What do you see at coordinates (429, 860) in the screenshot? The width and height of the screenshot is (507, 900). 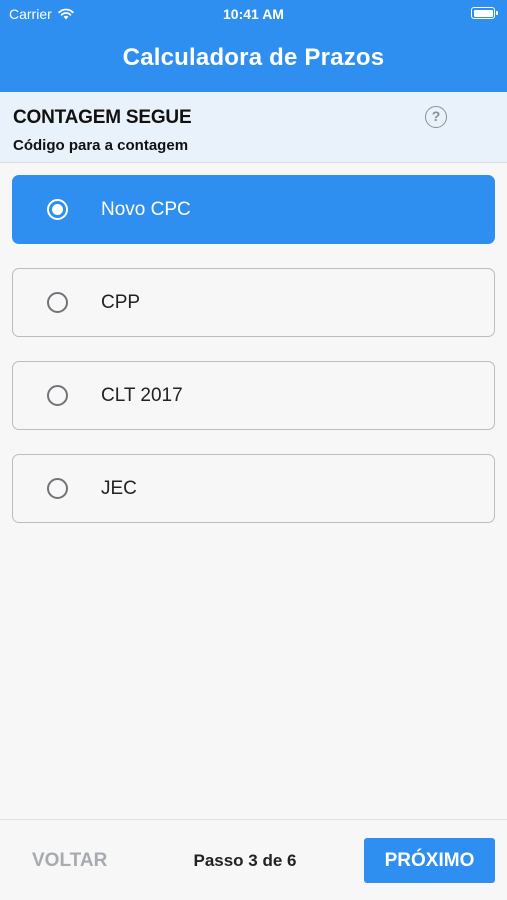 I see `next-button: PRÓXIMO` at bounding box center [429, 860].